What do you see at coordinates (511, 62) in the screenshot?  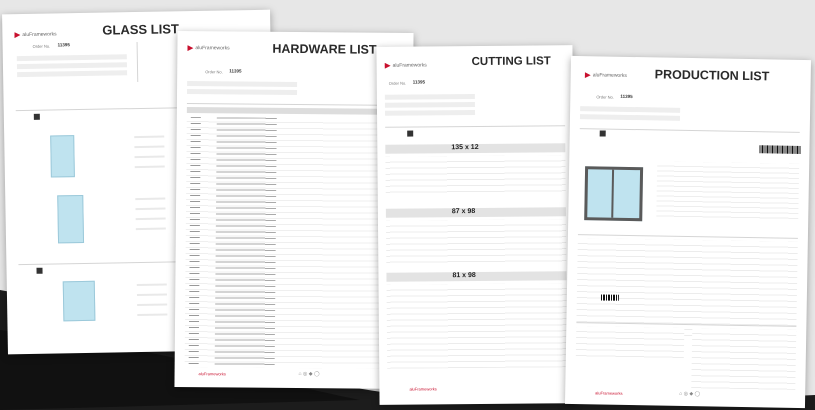 I see `cutting-list-title: CUTTING LIST` at bounding box center [511, 62].